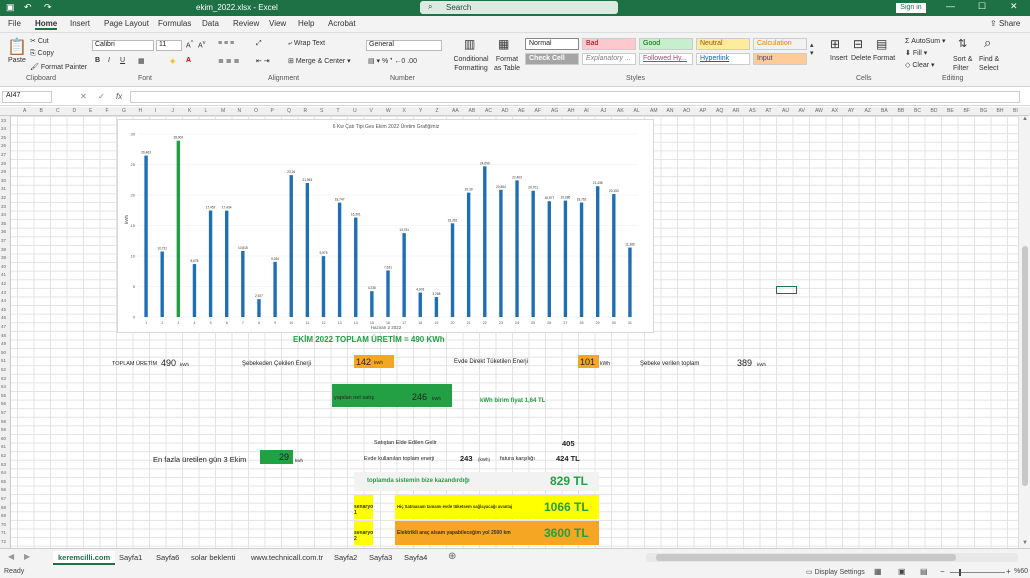 This screenshot has width=1030, height=578. What do you see at coordinates (41, 111) in the screenshot?
I see `column-header: B` at bounding box center [41, 111].